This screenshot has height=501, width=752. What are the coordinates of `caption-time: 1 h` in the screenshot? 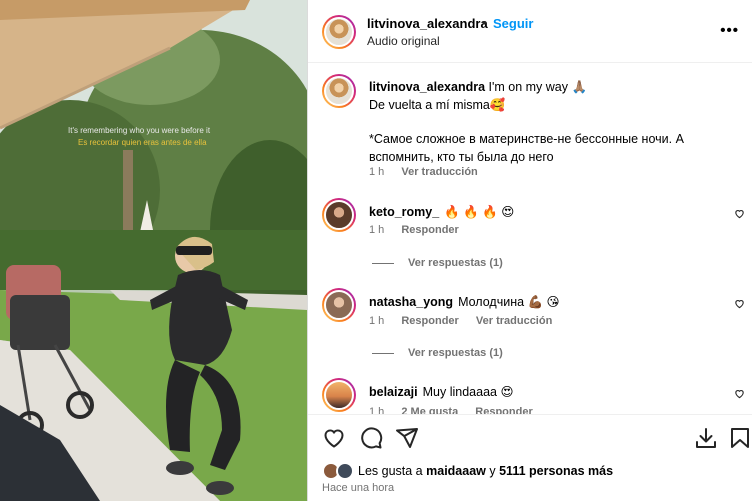 It's located at (377, 172).